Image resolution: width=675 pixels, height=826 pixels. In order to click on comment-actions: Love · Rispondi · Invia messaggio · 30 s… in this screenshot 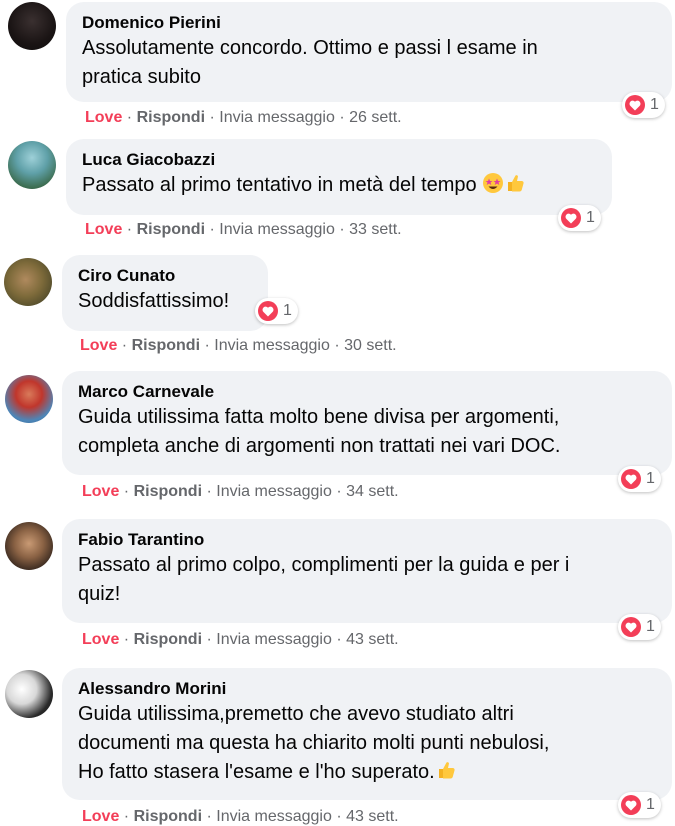, I will do `click(238, 346)`.